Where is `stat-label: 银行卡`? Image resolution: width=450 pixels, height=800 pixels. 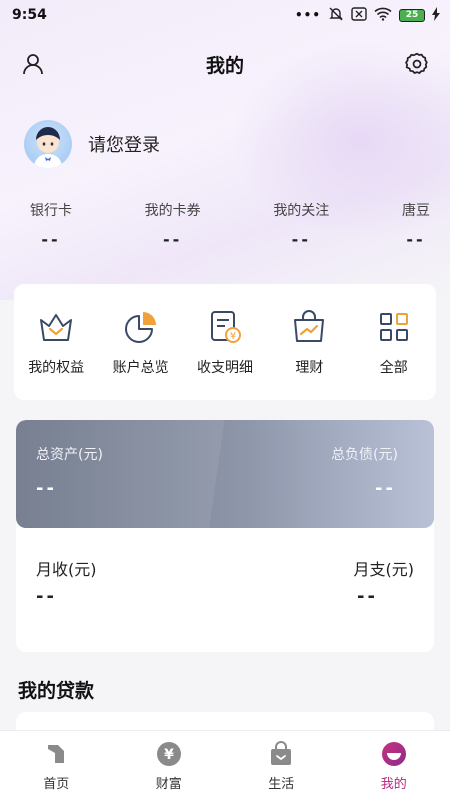 stat-label: 银行卡 is located at coordinates (51, 211).